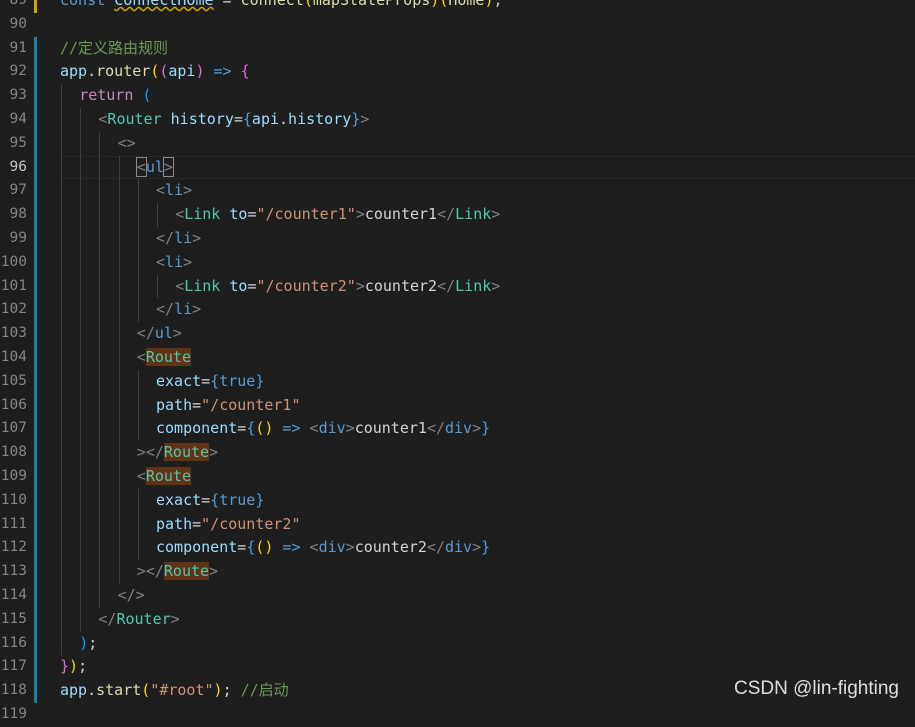  What do you see at coordinates (457, 215) in the screenshot?
I see `code-line: 98 <Link to="/counter1">counter1</Link>` at bounding box center [457, 215].